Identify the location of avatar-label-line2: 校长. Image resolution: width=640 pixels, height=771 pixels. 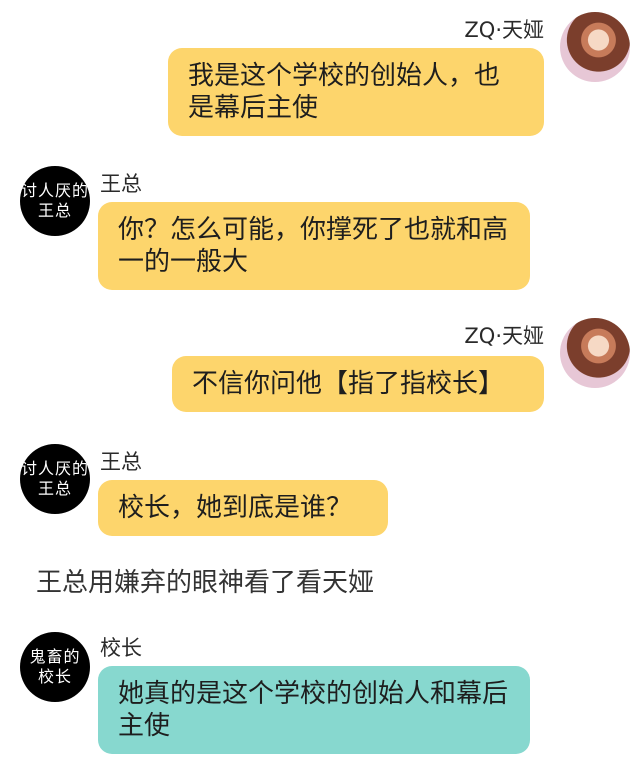
(54, 676).